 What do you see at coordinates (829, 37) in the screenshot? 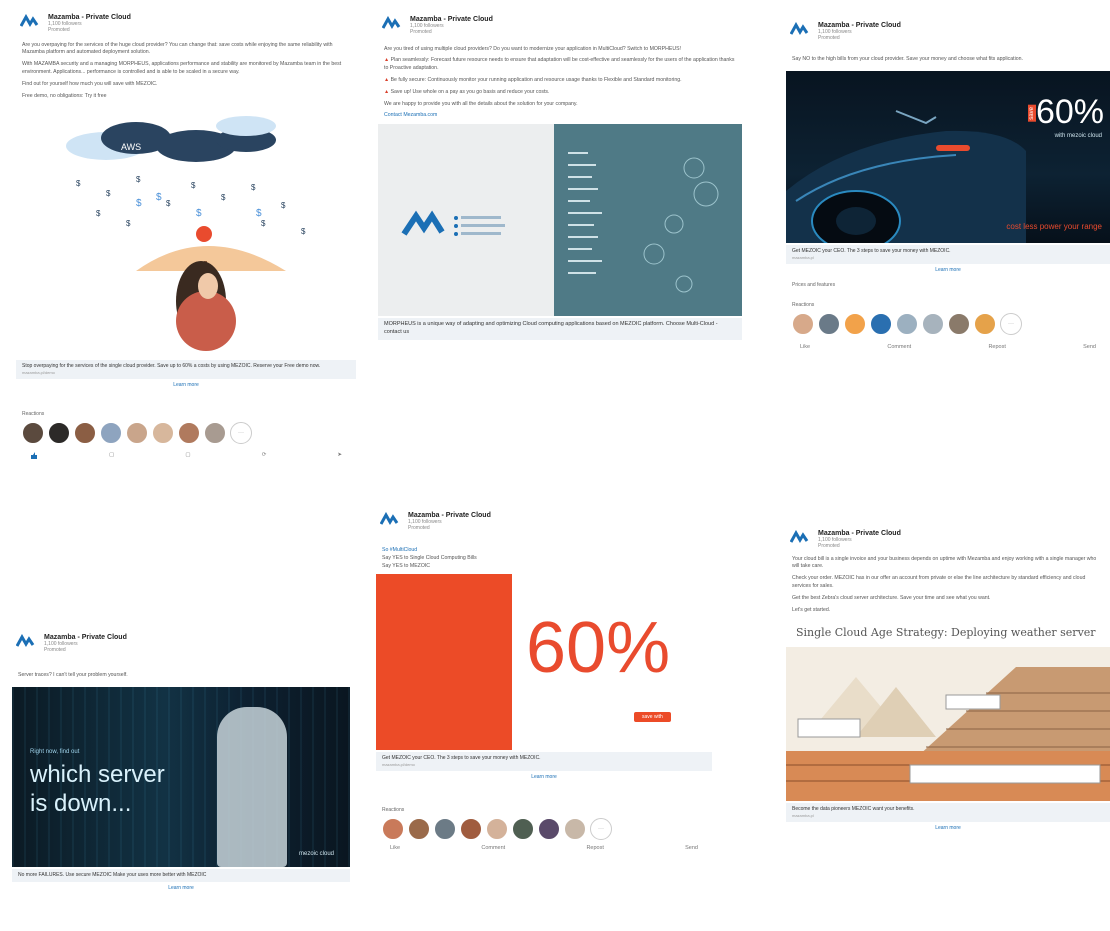
I see `post-time: Promoted` at bounding box center [829, 37].